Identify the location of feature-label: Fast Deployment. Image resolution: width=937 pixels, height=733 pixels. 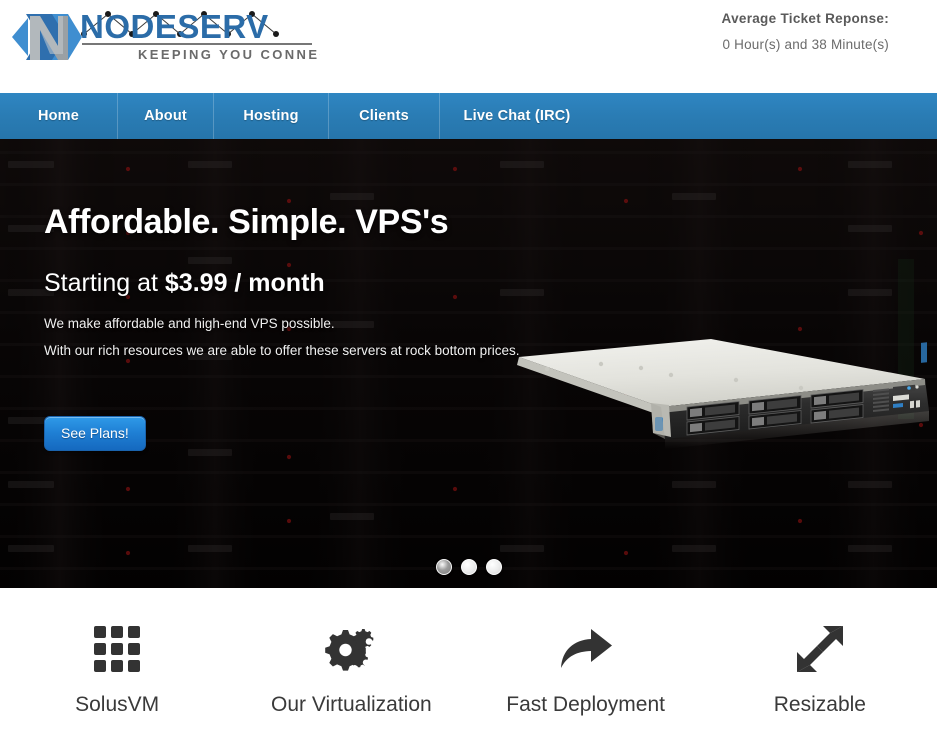
(585, 704).